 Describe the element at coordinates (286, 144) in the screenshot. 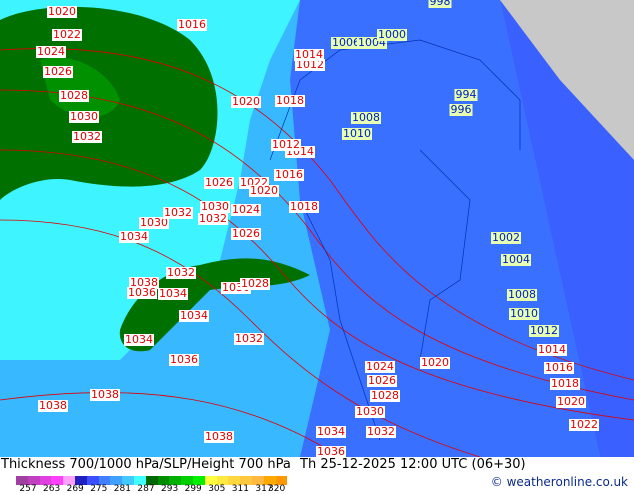

I see `isobar-label: 1012` at that location.